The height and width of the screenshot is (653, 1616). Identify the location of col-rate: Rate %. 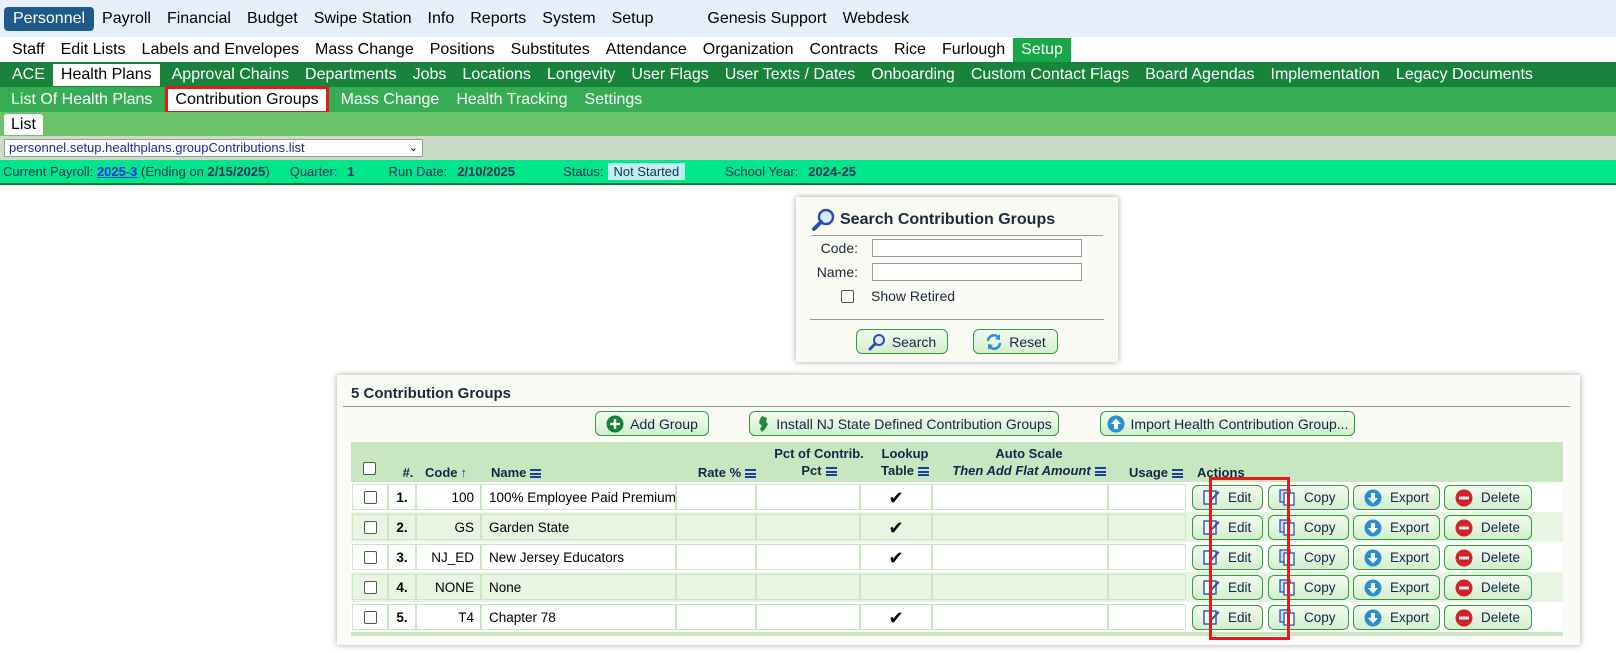
(727, 472).